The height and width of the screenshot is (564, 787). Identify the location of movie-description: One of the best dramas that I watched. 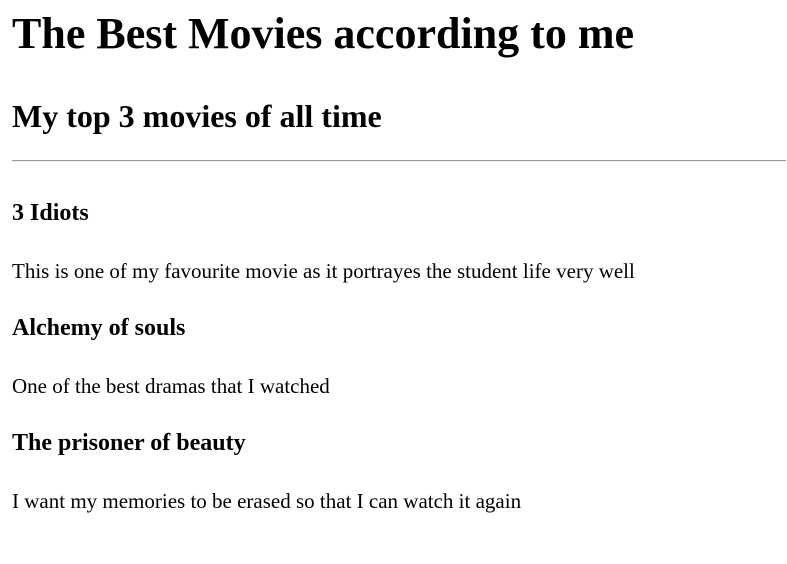
(171, 386).